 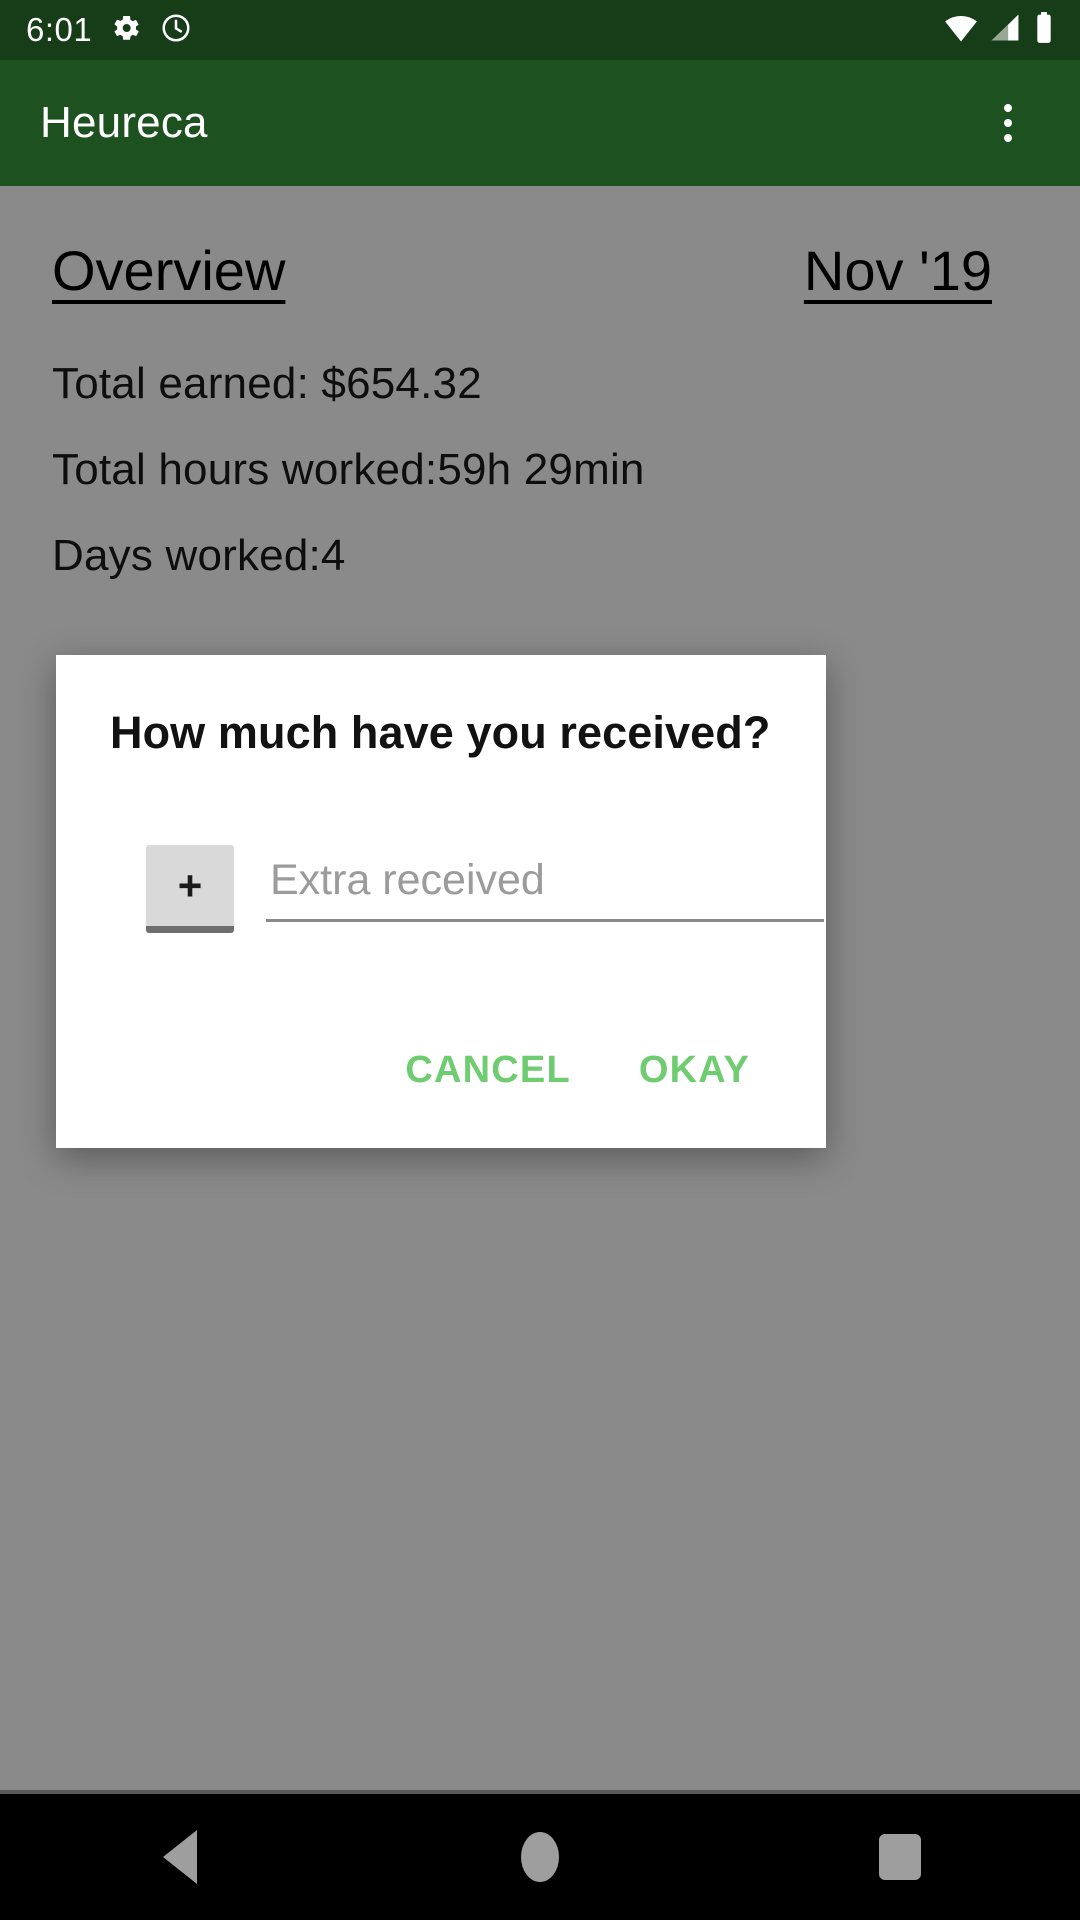 I want to click on status-bar: 6:01, so click(x=540, y=30).